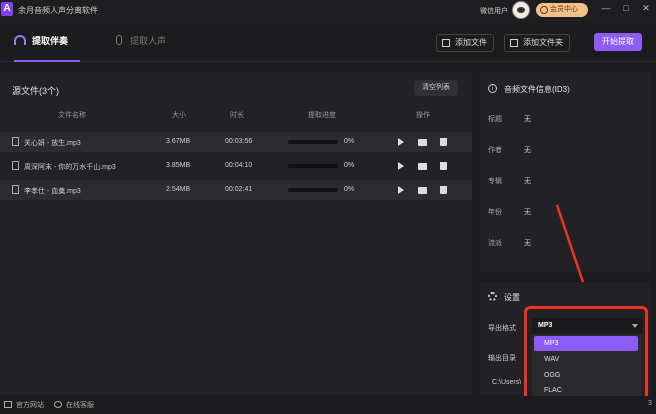  I want to click on active-tab-indicator, so click(47, 61).